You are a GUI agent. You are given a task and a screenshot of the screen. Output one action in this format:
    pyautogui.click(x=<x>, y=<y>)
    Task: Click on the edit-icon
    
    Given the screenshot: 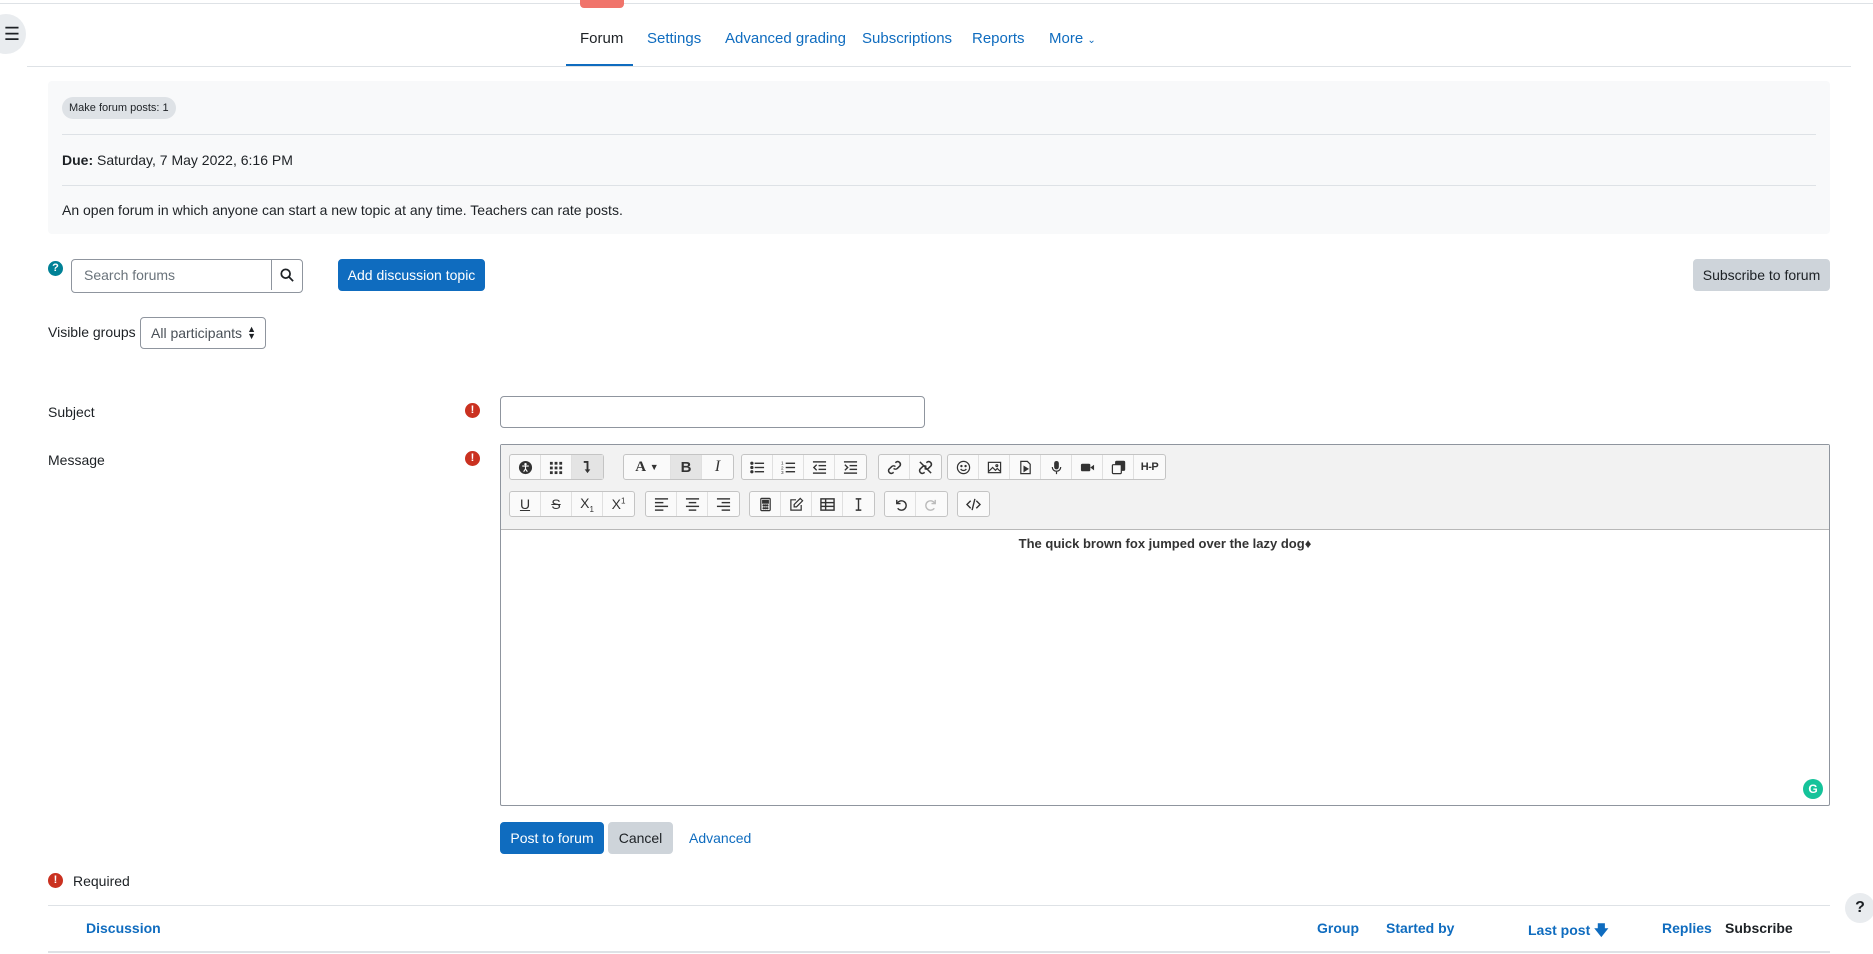 What is the action you would take?
    pyautogui.click(x=796, y=504)
    